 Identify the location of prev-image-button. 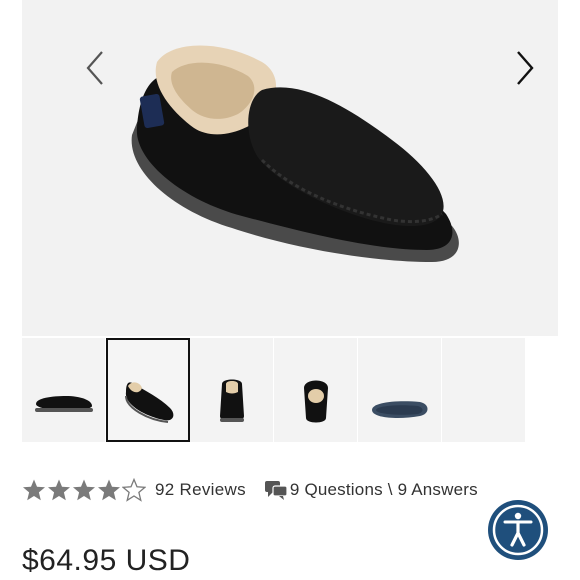
(96, 68).